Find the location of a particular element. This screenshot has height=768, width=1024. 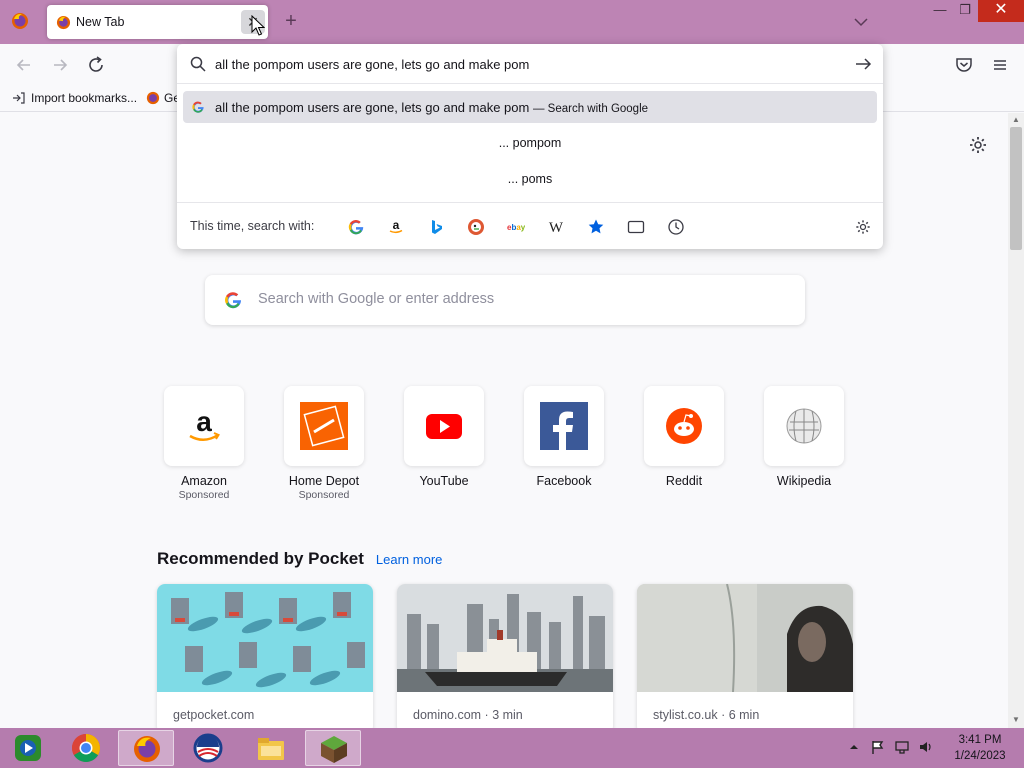

ebay-icon: ebay is located at coordinates (516, 227).